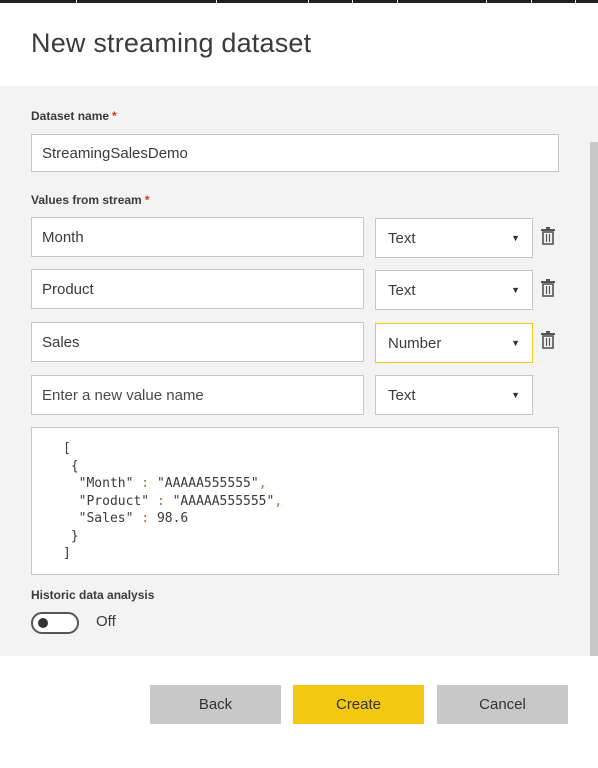  I want to click on value-type-select-product: Text ▼, so click(454, 290).